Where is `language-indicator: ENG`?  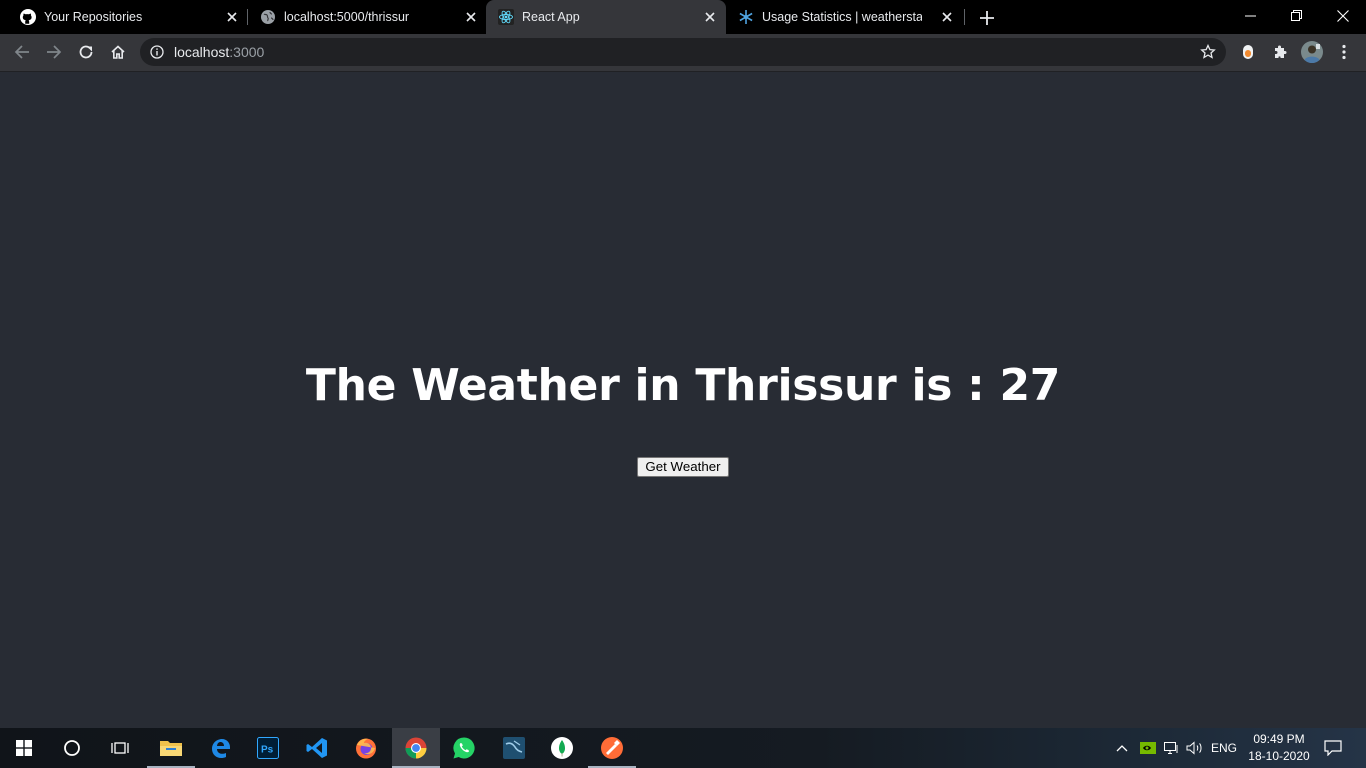 language-indicator: ENG is located at coordinates (1224, 748).